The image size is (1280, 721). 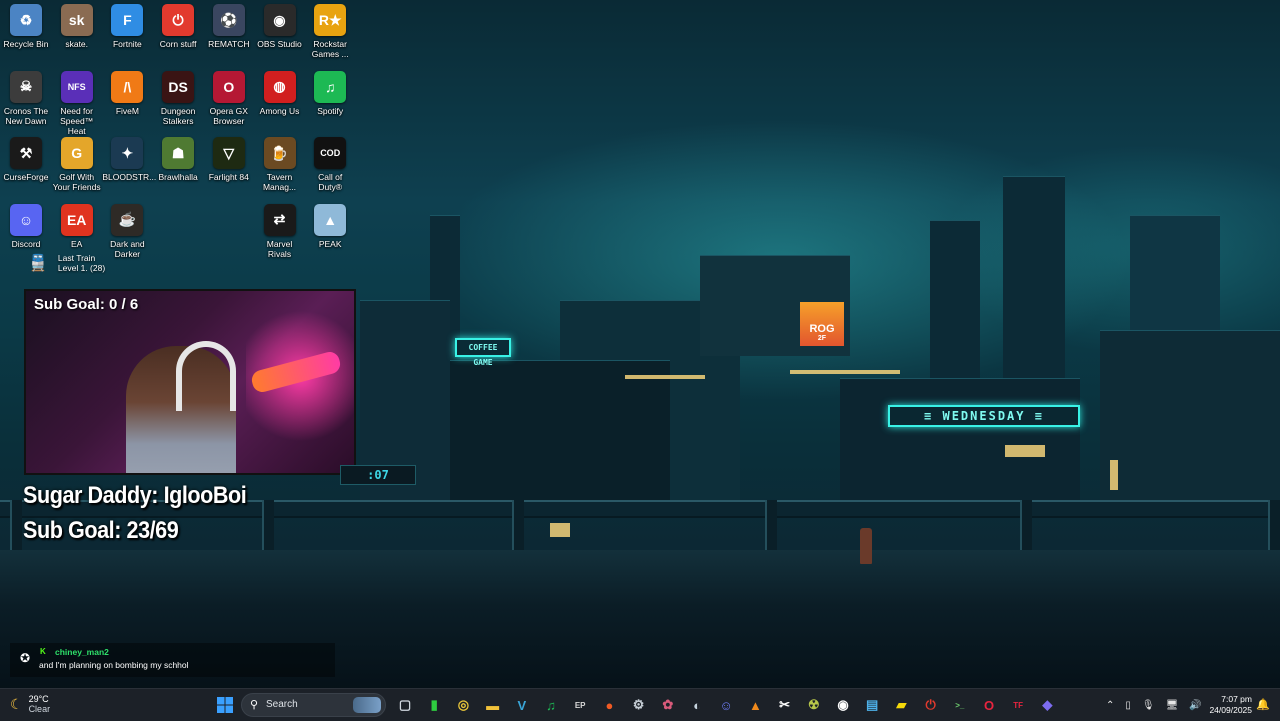 What do you see at coordinates (228, 20) in the screenshot?
I see `app-icon: ⚽` at bounding box center [228, 20].